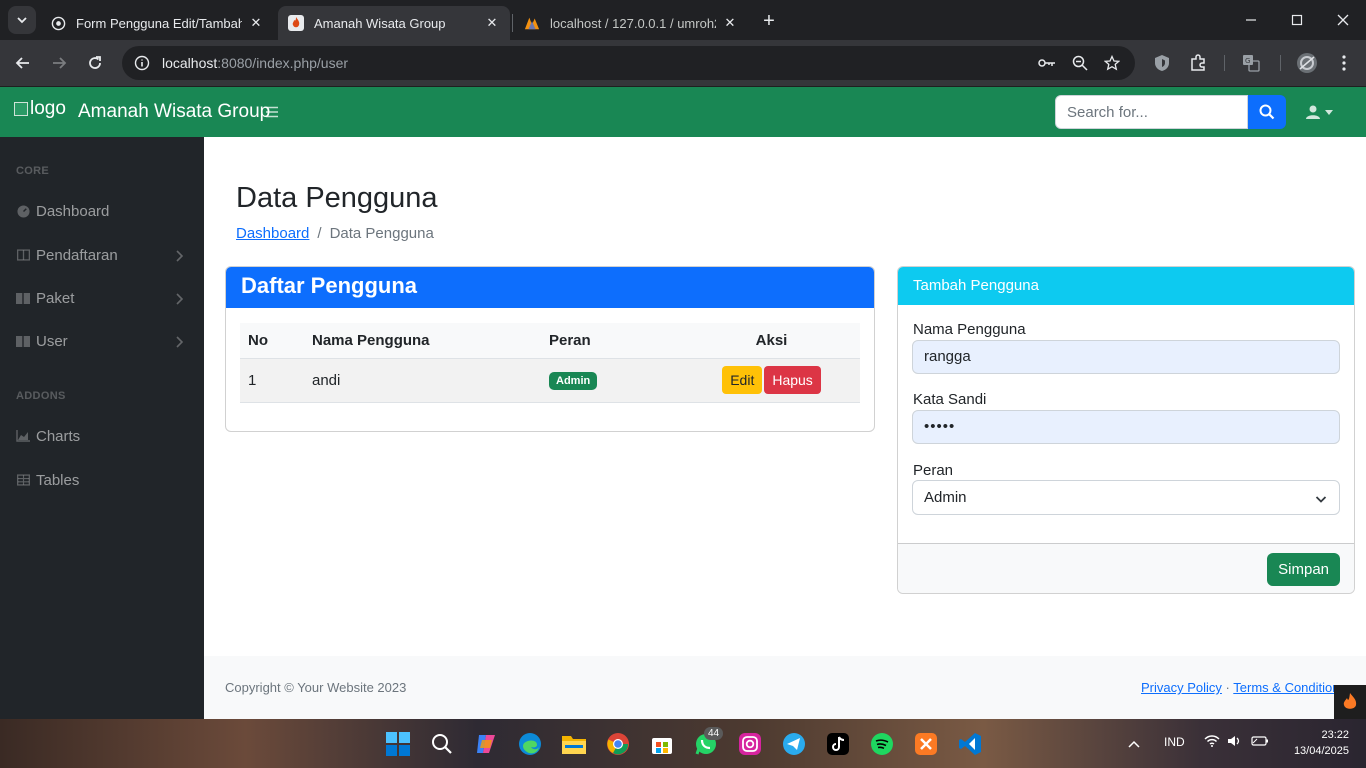 The image size is (1366, 768). I want to click on chrome-icon, so click(618, 744).